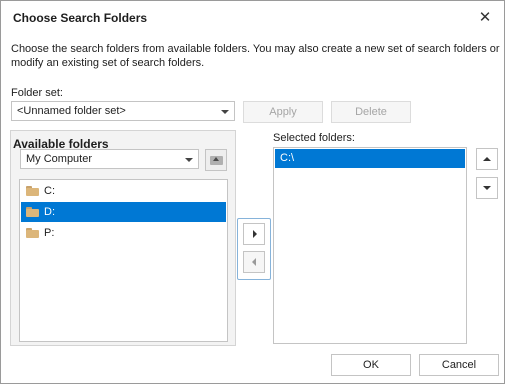 This screenshot has height=384, width=505. I want to click on list-item: C:, so click(123, 191).